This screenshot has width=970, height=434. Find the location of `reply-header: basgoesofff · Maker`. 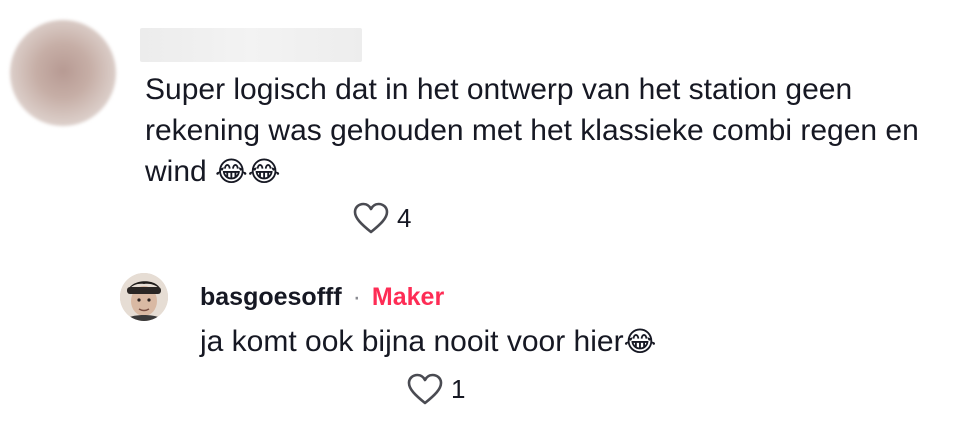

reply-header: basgoesofff · Maker is located at coordinates (322, 297).